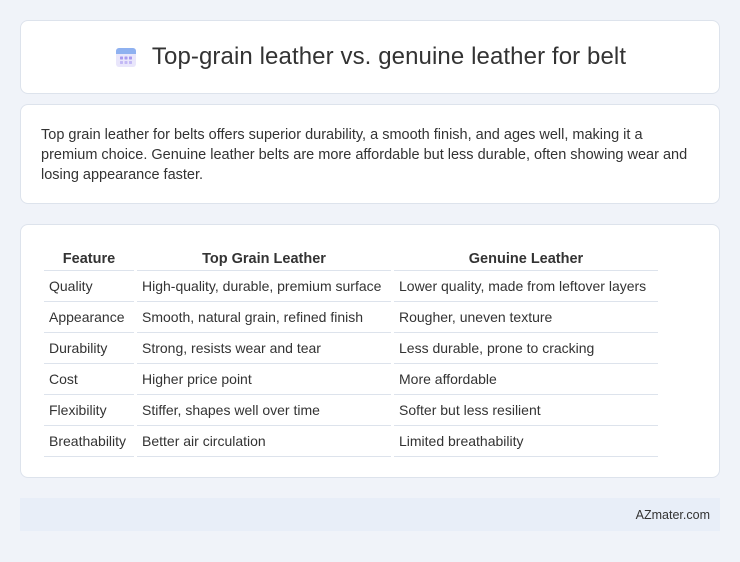 The image size is (740, 562). I want to click on cell-top-grain: Stiffer, shapes well over time, so click(264, 410).